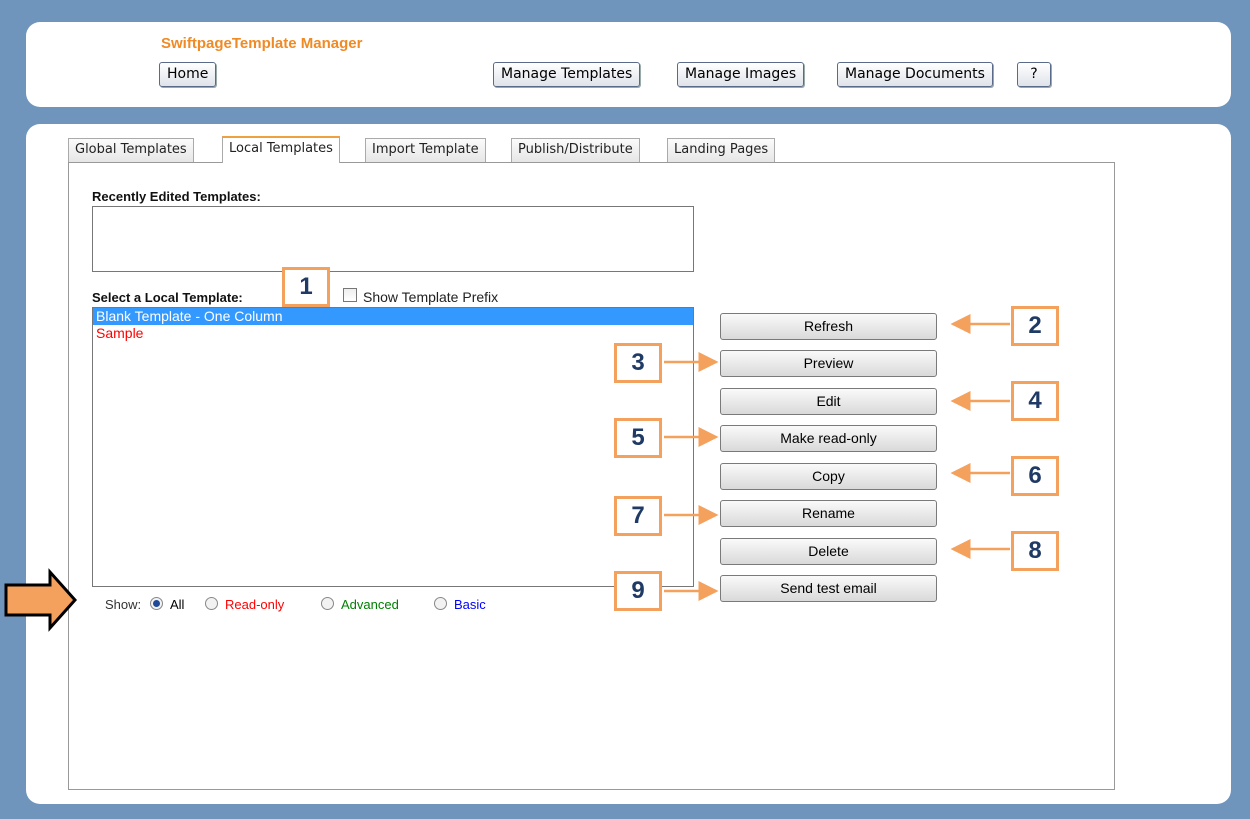 The height and width of the screenshot is (819, 1250). What do you see at coordinates (306, 287) in the screenshot?
I see `callout-1: 1` at bounding box center [306, 287].